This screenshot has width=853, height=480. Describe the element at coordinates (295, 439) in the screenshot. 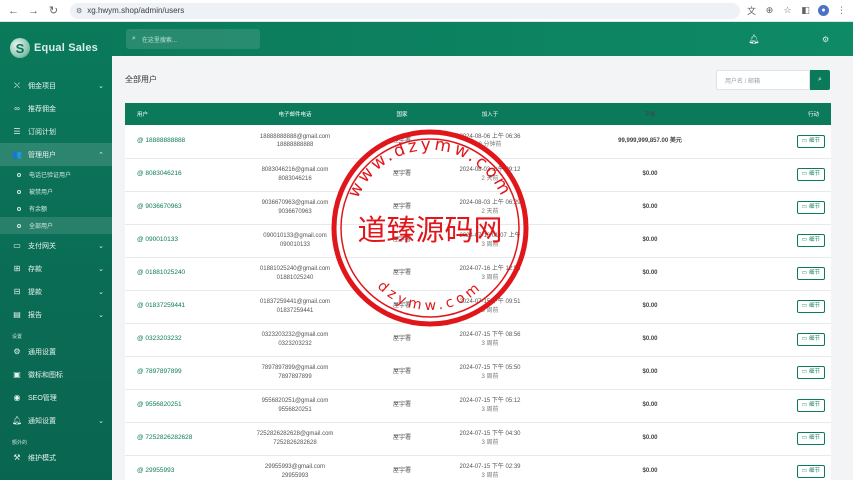

I see `cell-email: 7252826282628@gmail.com 7252826282628` at that location.